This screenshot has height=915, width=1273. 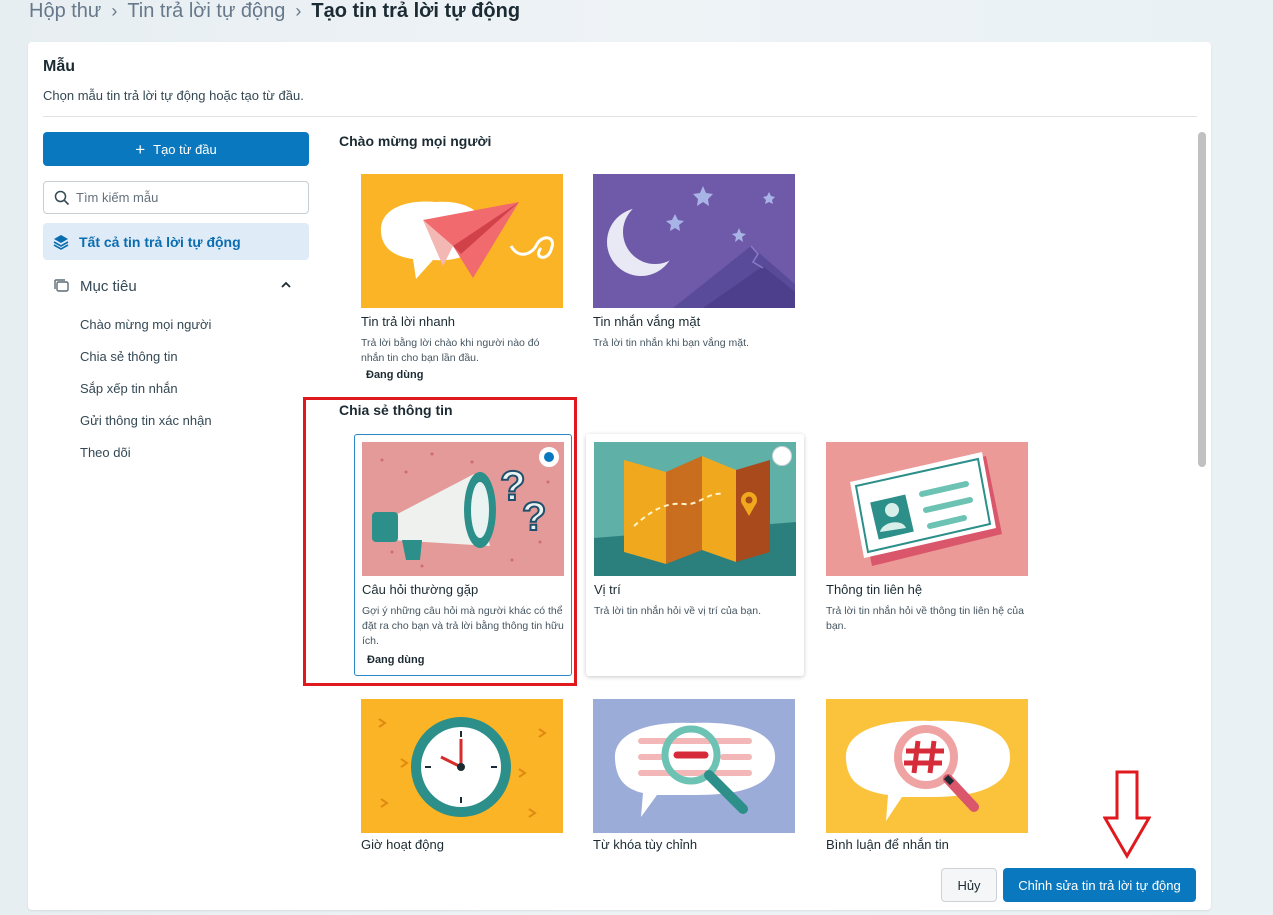 I want to click on in-use-badge: Đang dùng, so click(x=395, y=375).